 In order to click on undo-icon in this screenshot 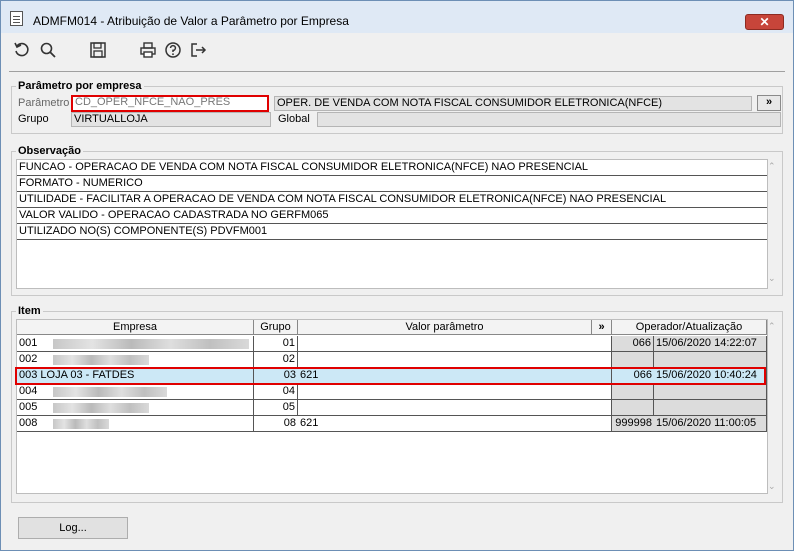, I will do `click(22, 50)`.